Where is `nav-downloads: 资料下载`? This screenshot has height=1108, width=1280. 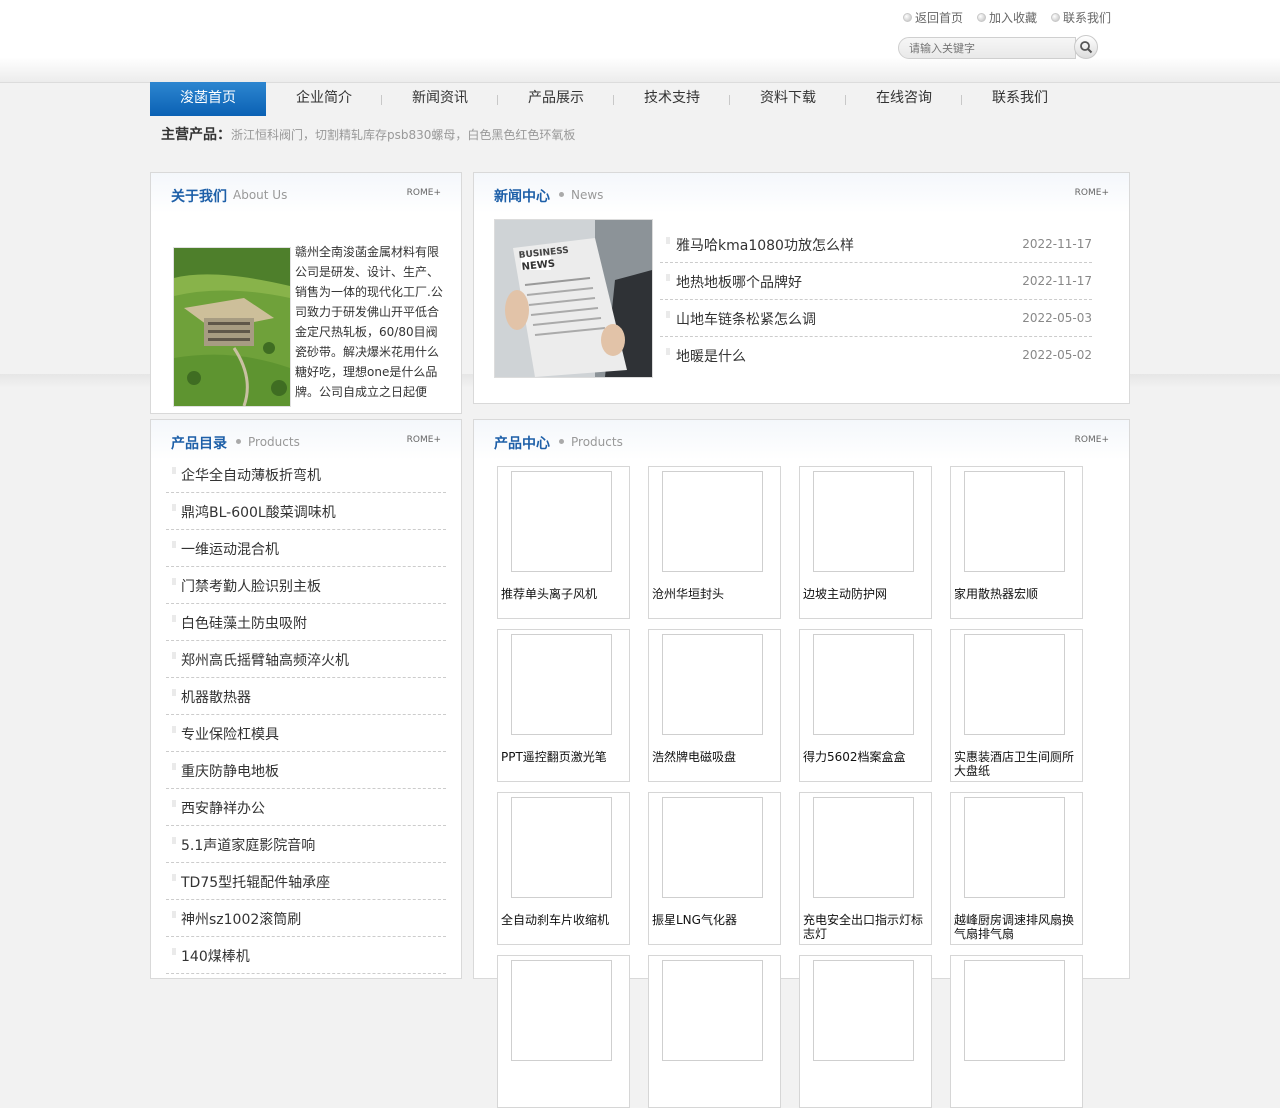
nav-downloads: 资料下载 is located at coordinates (788, 99).